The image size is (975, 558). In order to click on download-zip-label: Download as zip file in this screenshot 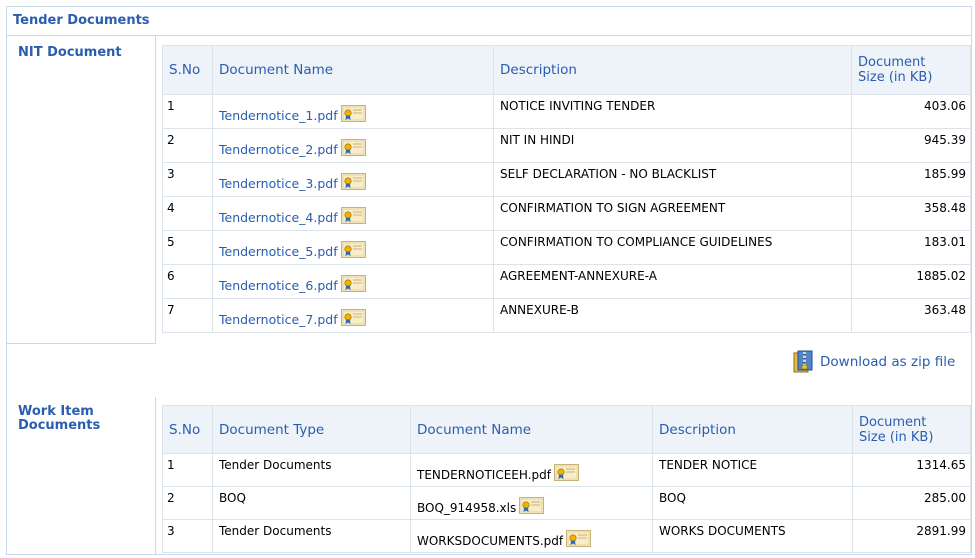, I will do `click(887, 362)`.